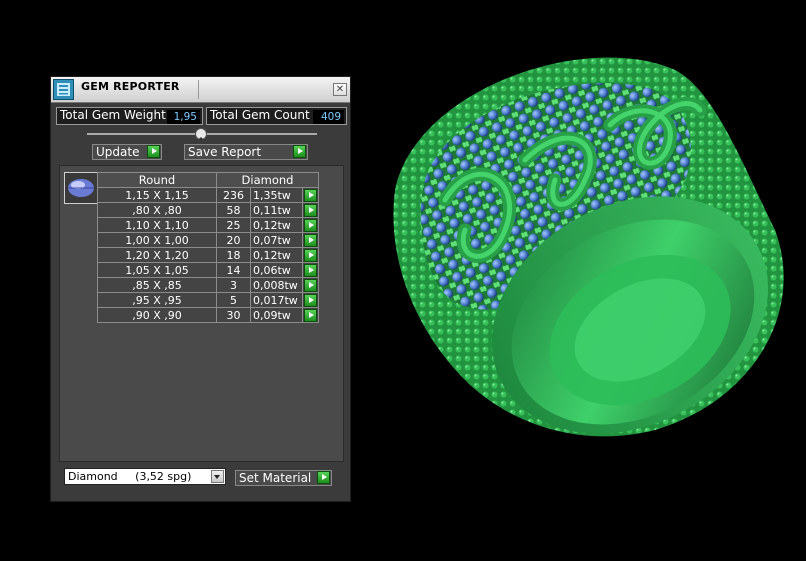 This screenshot has height=561, width=806. What do you see at coordinates (157, 300) in the screenshot?
I see `gem-size: ,95 X ,95` at bounding box center [157, 300].